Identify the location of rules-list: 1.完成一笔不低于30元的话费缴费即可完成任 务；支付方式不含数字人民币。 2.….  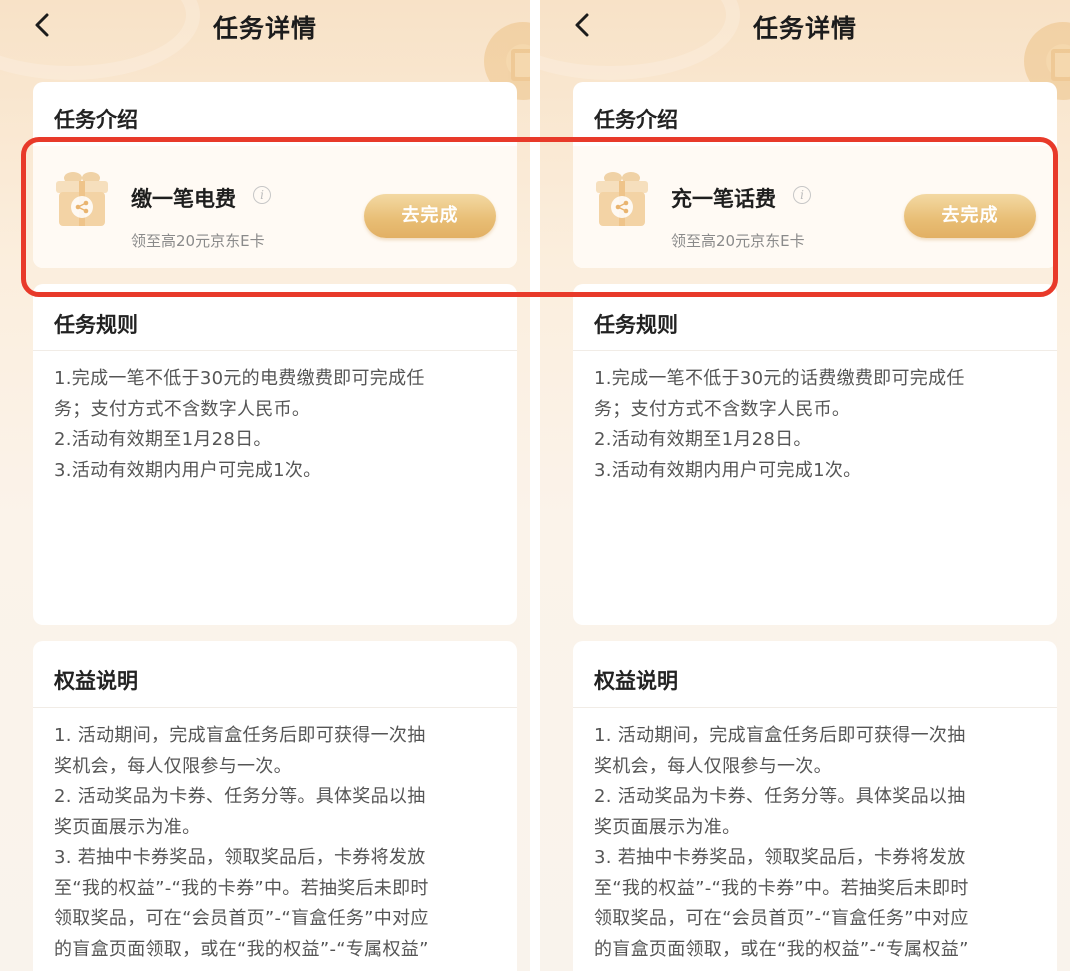
(817, 425).